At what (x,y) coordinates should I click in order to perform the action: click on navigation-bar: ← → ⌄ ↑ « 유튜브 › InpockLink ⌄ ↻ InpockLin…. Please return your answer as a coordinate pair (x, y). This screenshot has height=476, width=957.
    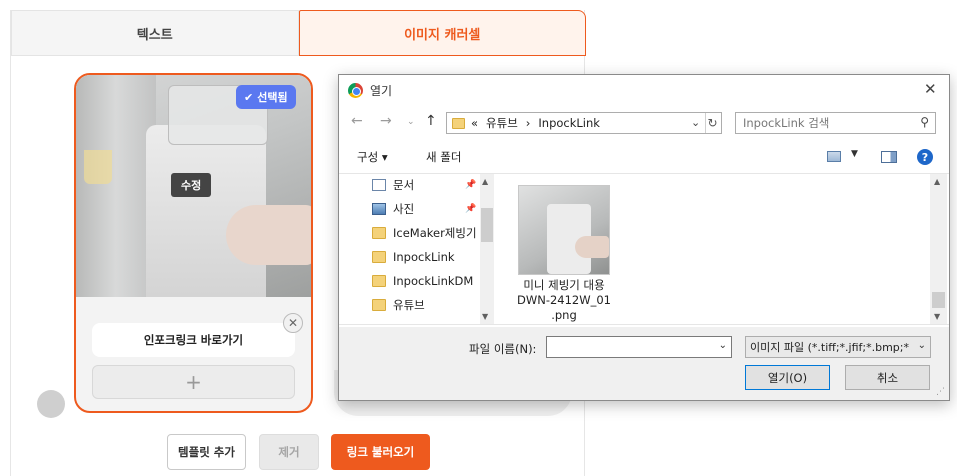
    Looking at the image, I should click on (644, 123).